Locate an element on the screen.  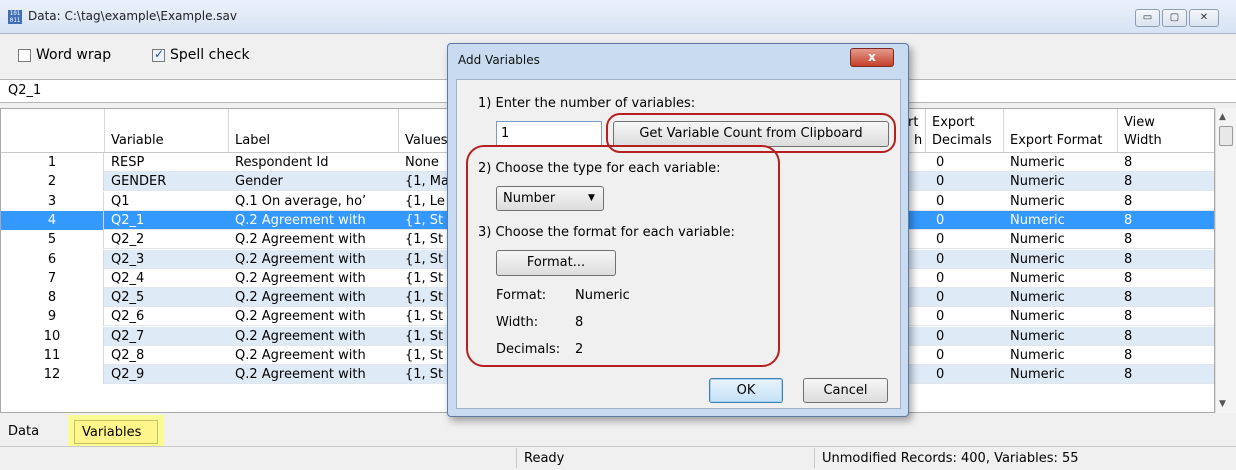
cell-variable: Q2_2 is located at coordinates (127, 239).